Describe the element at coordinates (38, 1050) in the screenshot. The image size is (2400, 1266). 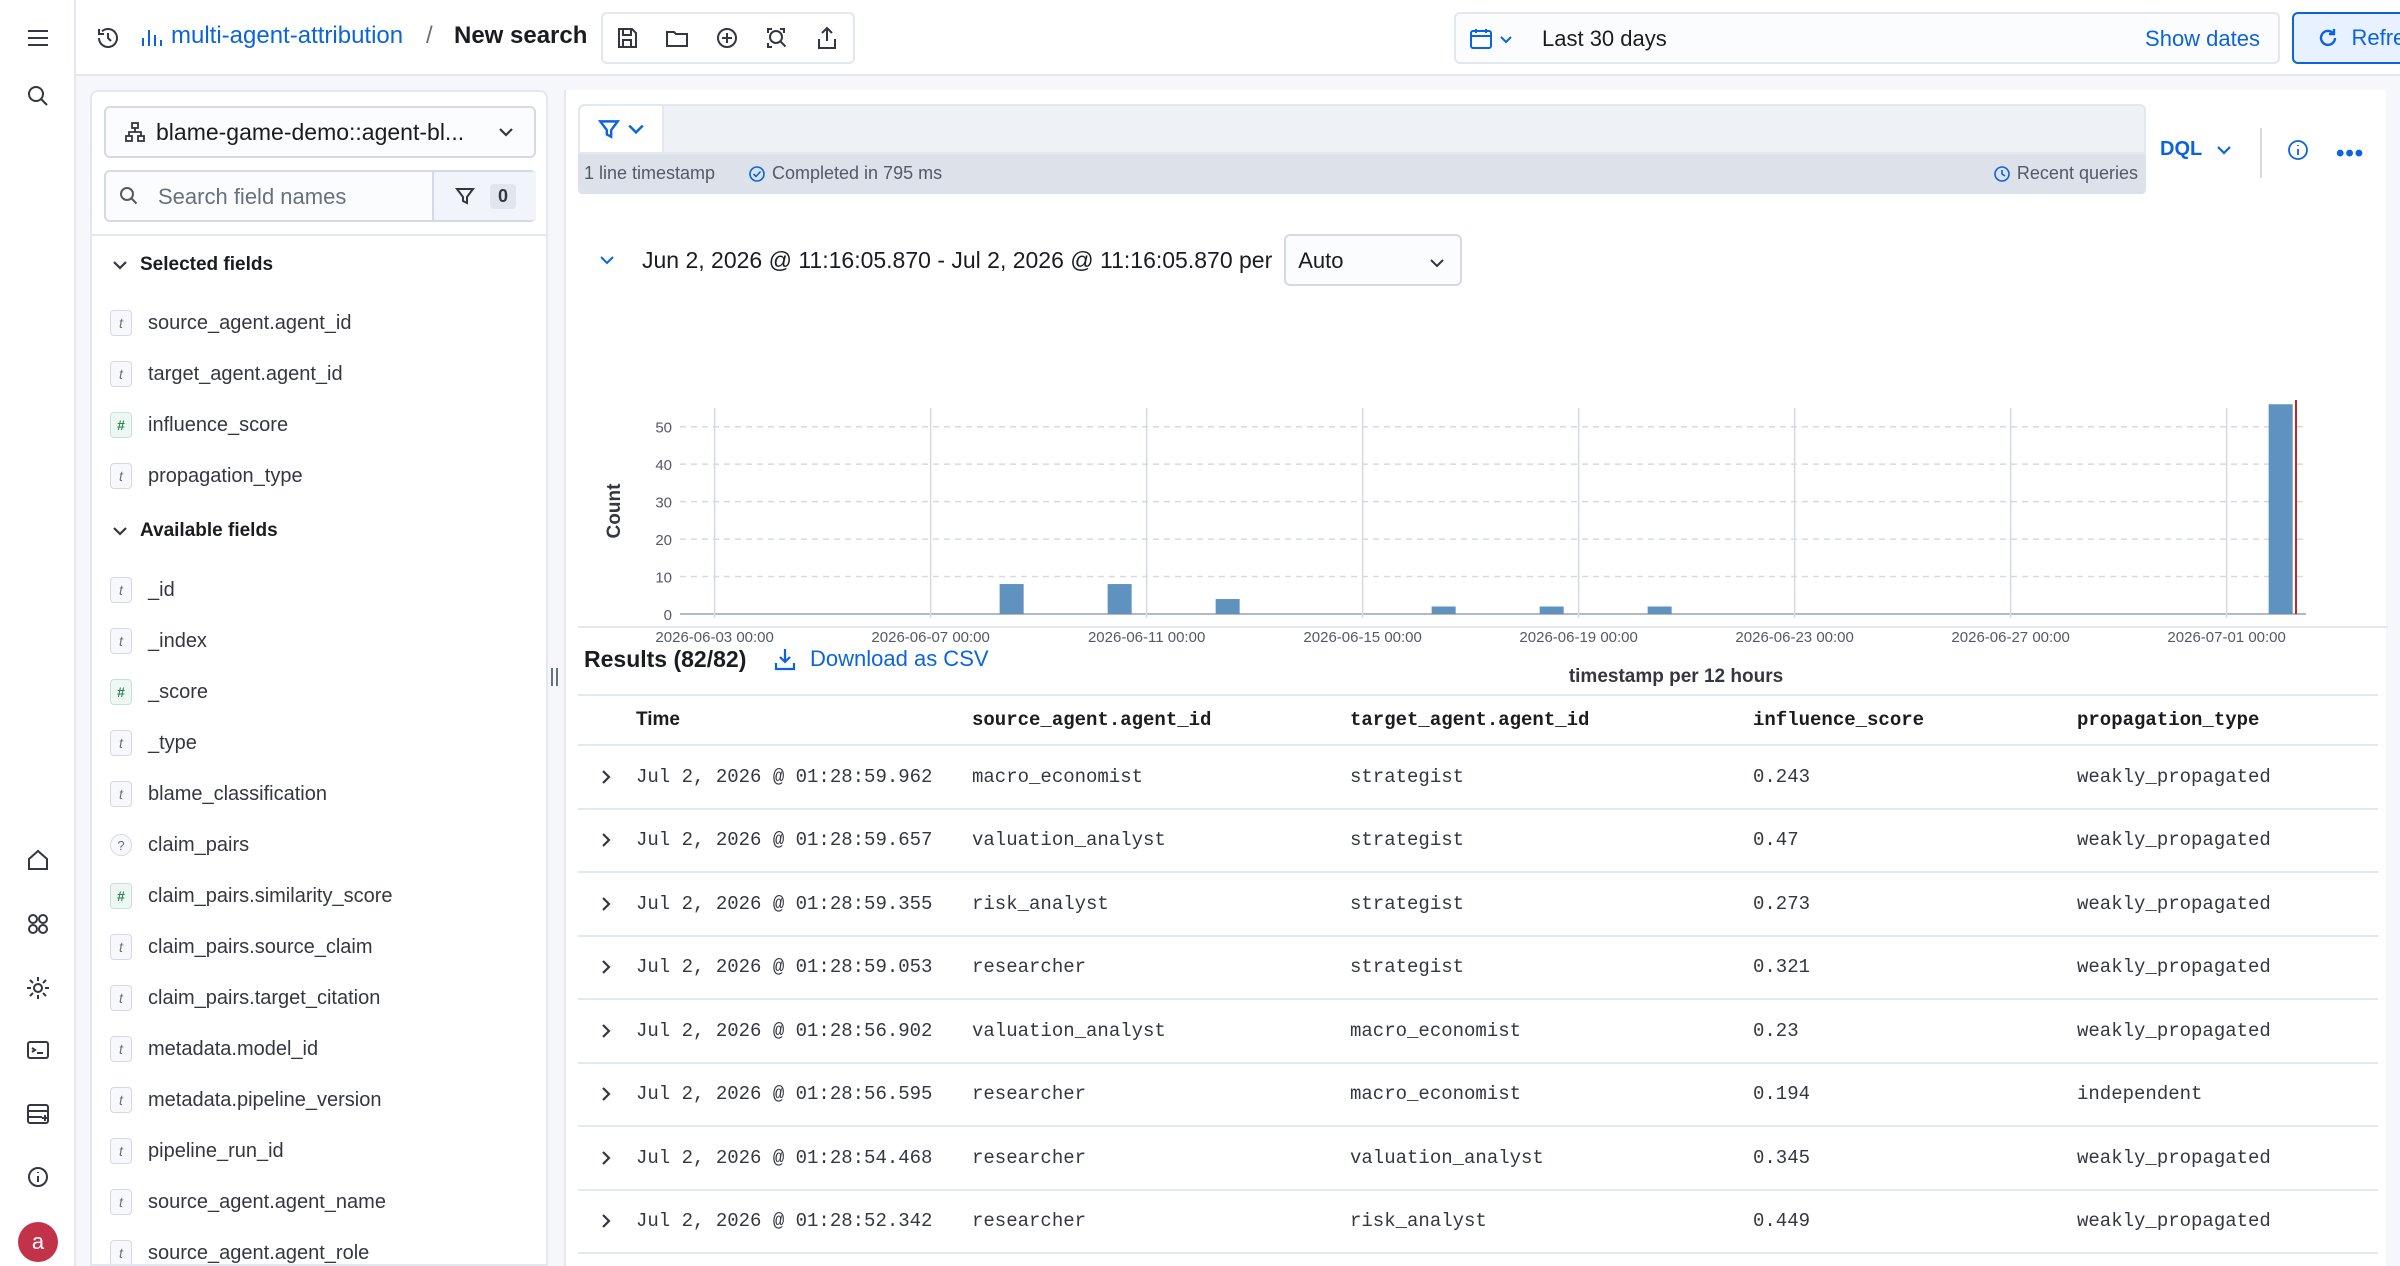
I see `console-icon` at that location.